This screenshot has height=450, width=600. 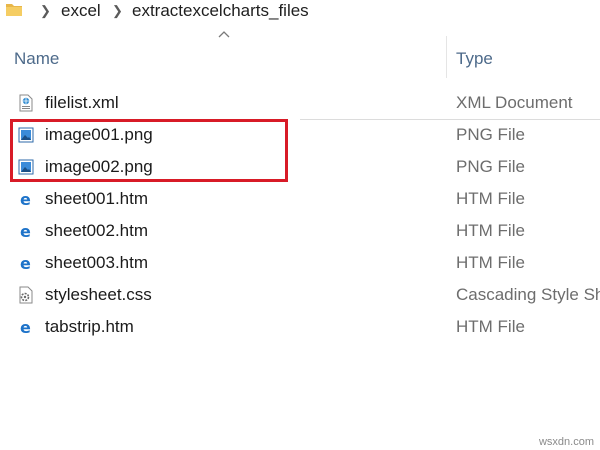 I want to click on file-row-sheet001-htm: e sheet001.htm HTM File, so click(x=300, y=199).